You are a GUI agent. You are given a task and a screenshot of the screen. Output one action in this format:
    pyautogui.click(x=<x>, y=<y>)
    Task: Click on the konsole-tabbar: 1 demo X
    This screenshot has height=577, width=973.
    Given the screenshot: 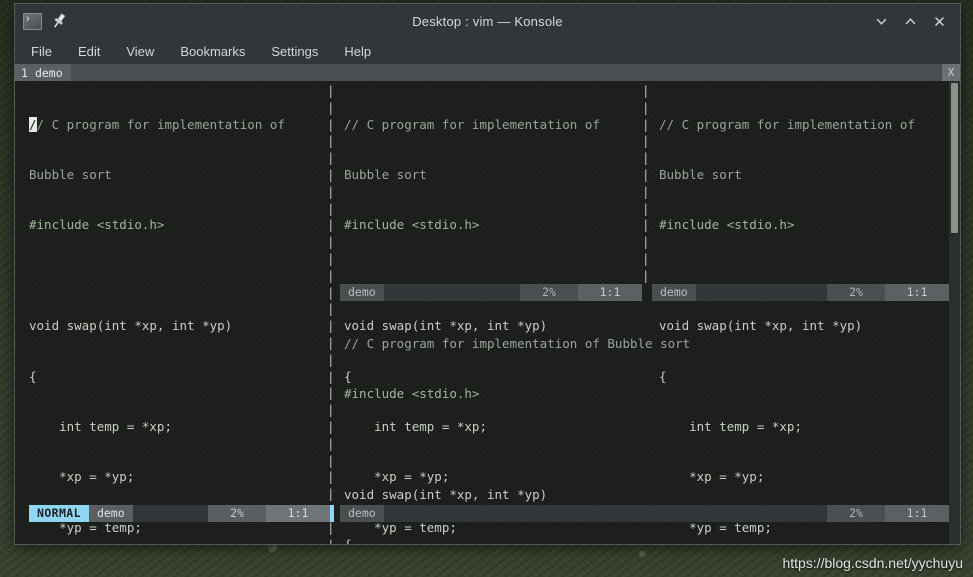 What is the action you would take?
    pyautogui.click(x=487, y=72)
    